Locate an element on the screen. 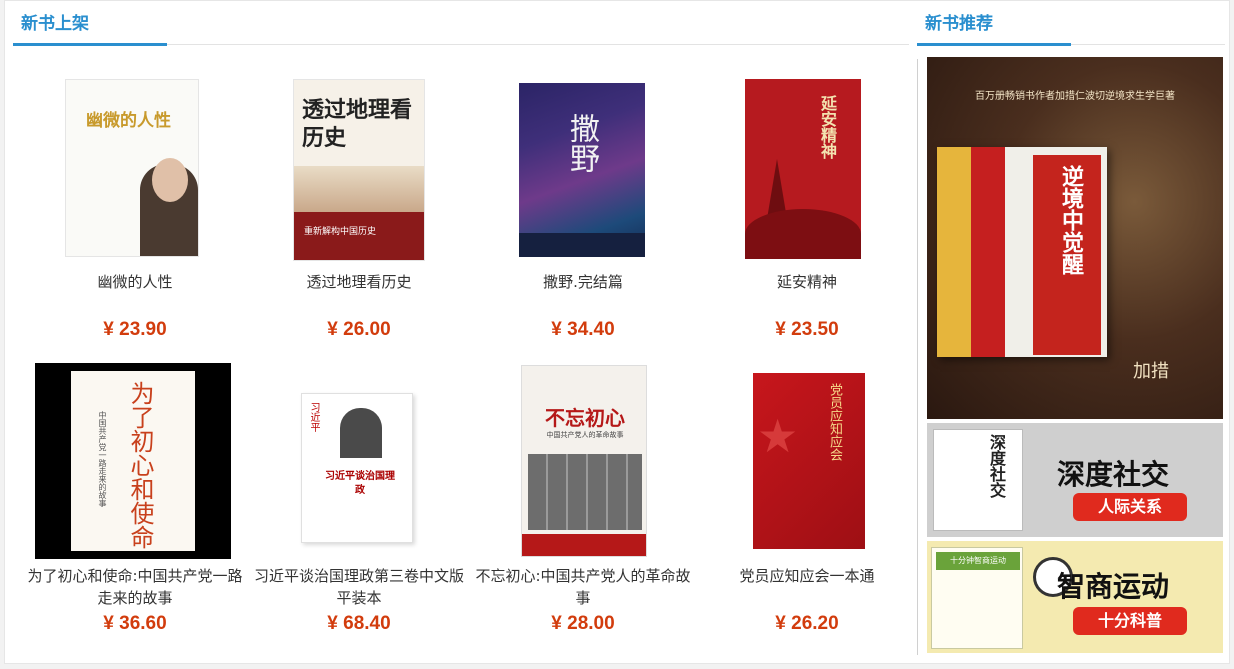 This screenshot has width=1234, height=669. cover-title: 撒野 is located at coordinates (581, 143).